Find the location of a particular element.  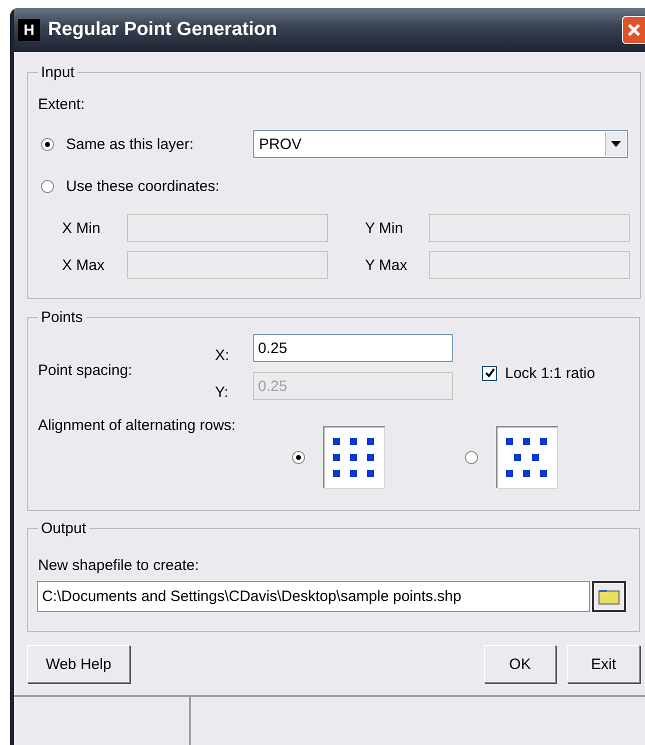

coordinate-label: X Min is located at coordinates (82, 228).